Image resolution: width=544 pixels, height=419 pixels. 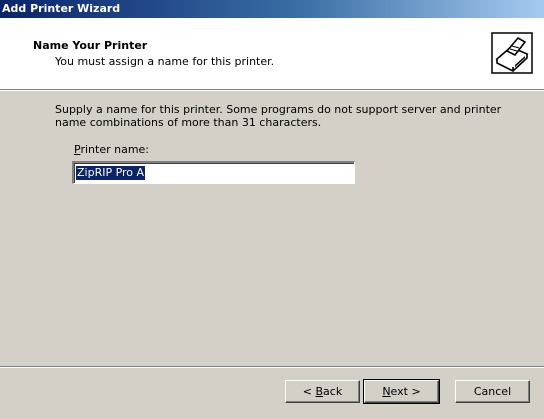 I want to click on back-button-prefix: <, so click(x=309, y=391).